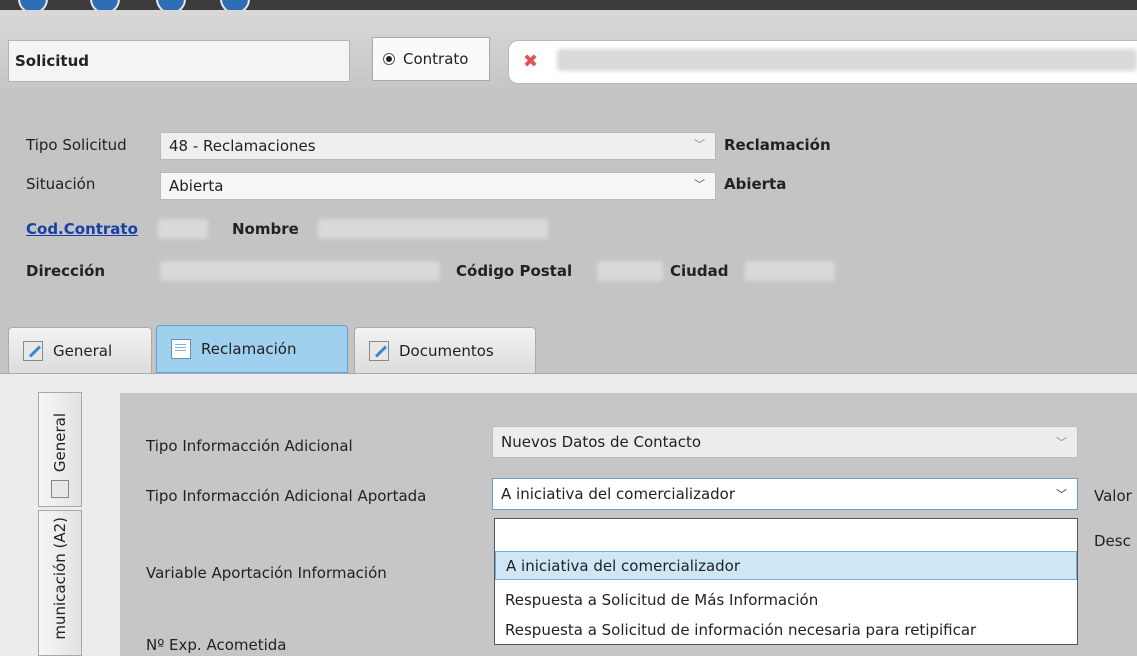 Image resolution: width=1137 pixels, height=656 pixels. Describe the element at coordinates (60, 578) in the screenshot. I see `side-tab-comunicacion-label: municación (A2)` at that location.